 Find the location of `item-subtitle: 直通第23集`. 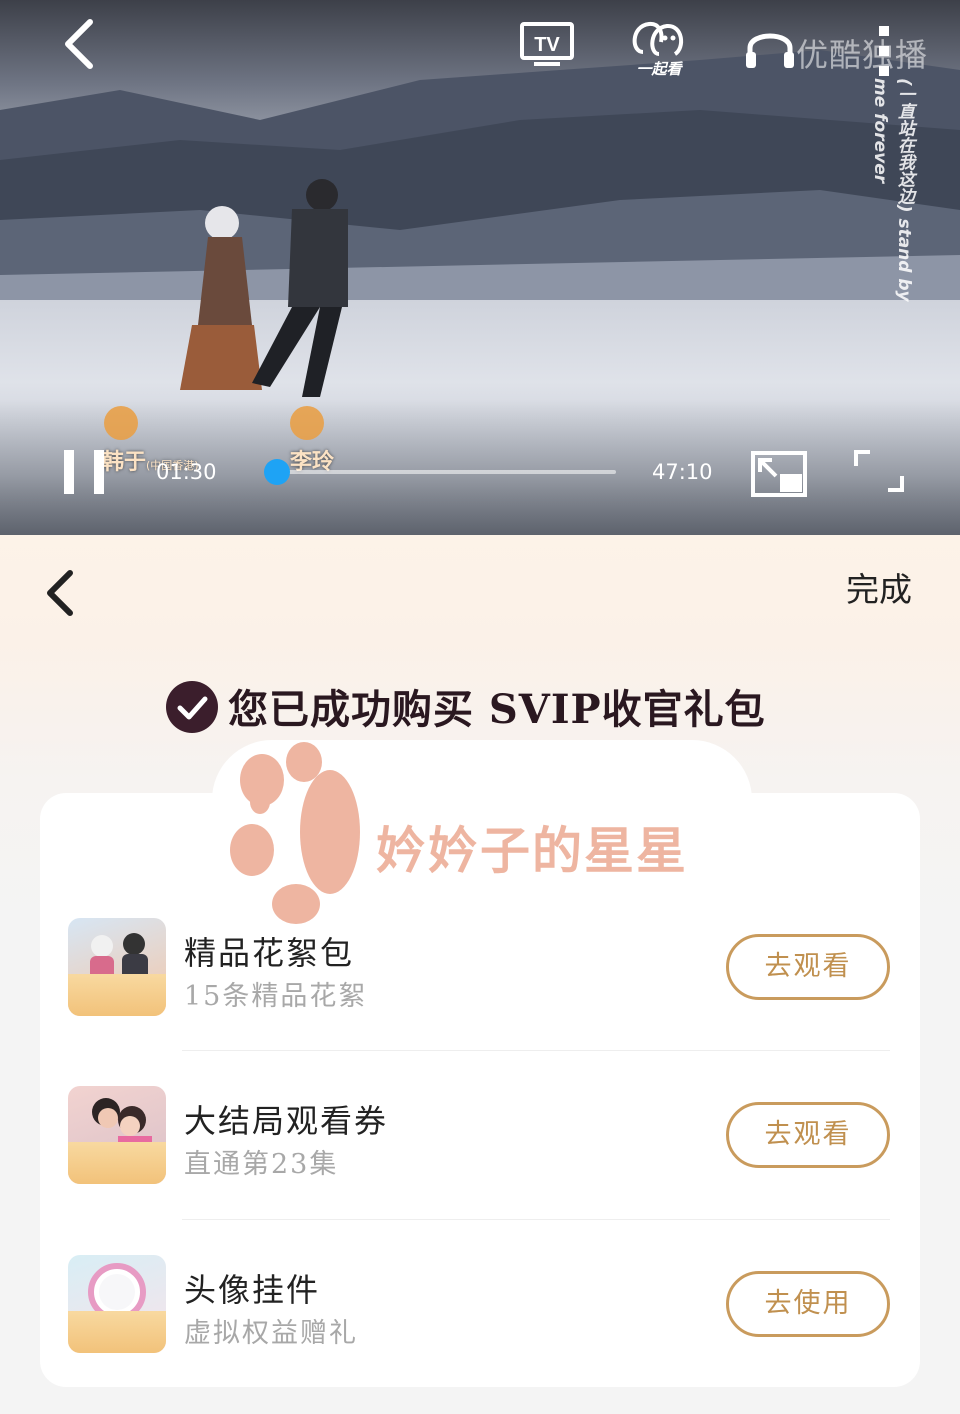

item-subtitle: 直通第23集 is located at coordinates (261, 1164).